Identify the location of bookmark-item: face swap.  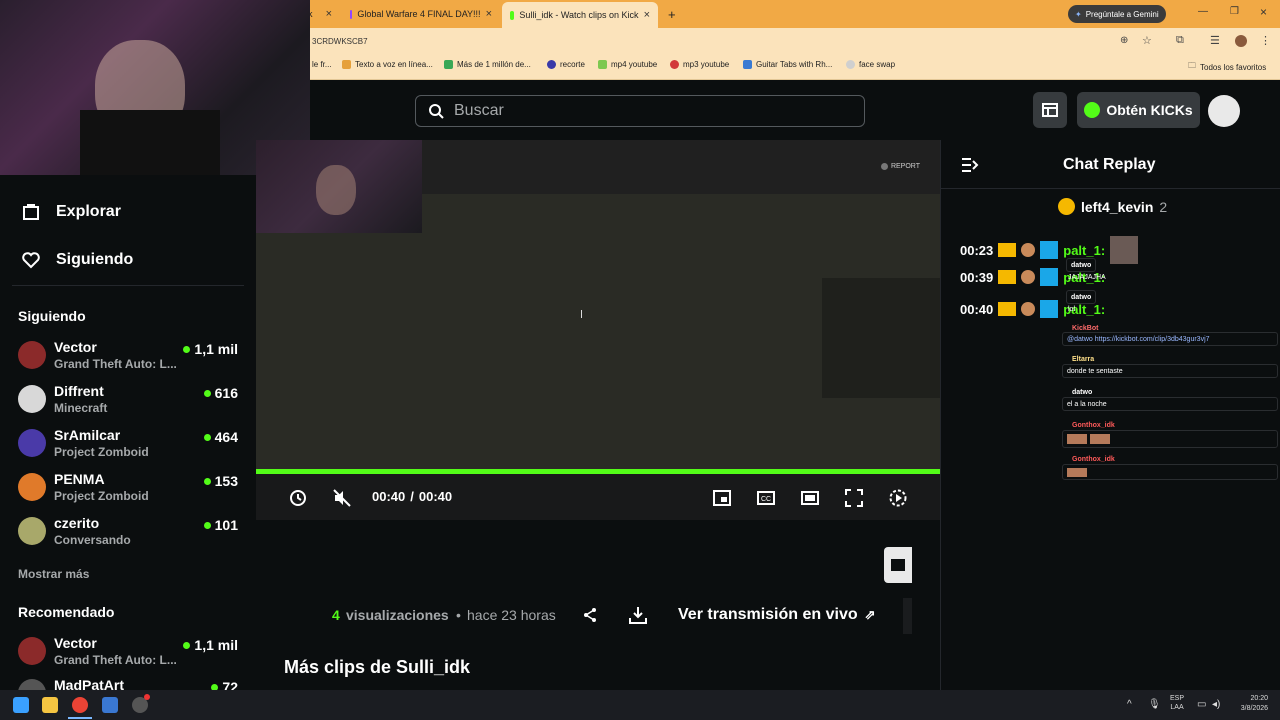
(870, 64).